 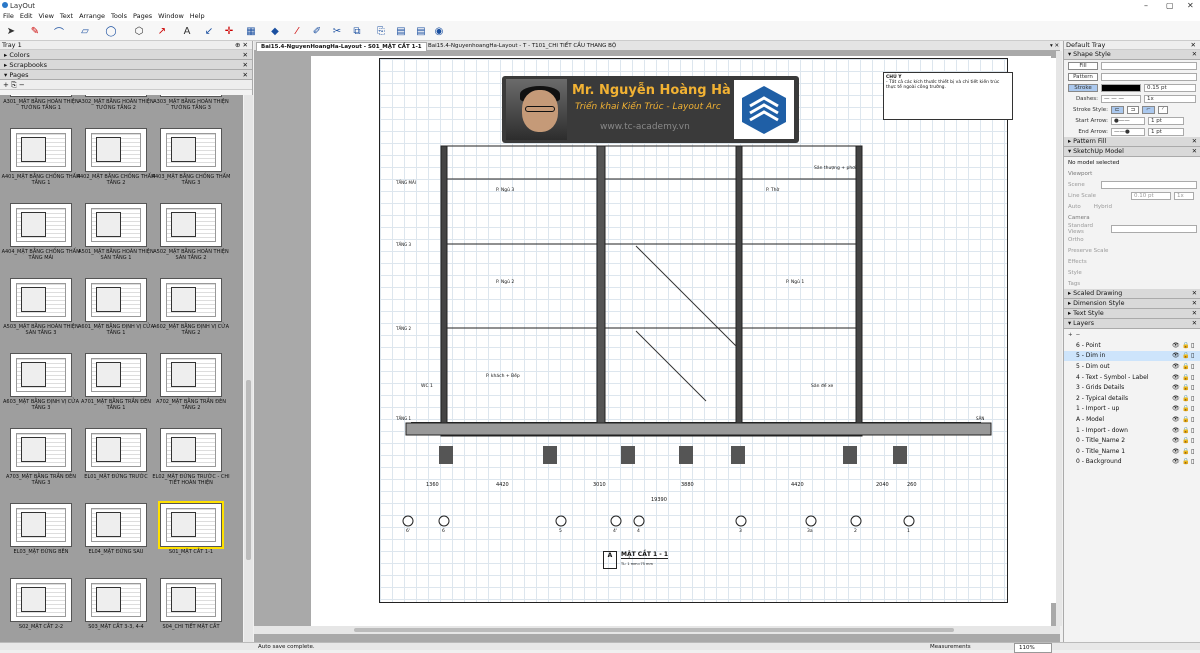 What do you see at coordinates (1088, 251) in the screenshot?
I see `preserve-scale-checkbox: Preserve Scale` at bounding box center [1088, 251].